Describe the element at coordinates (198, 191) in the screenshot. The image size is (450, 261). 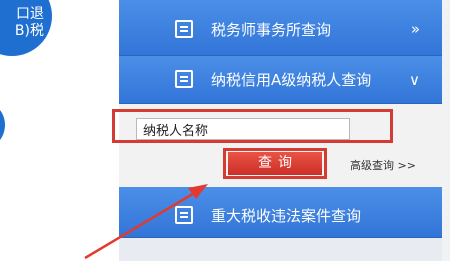
I see `arrow-head` at that location.